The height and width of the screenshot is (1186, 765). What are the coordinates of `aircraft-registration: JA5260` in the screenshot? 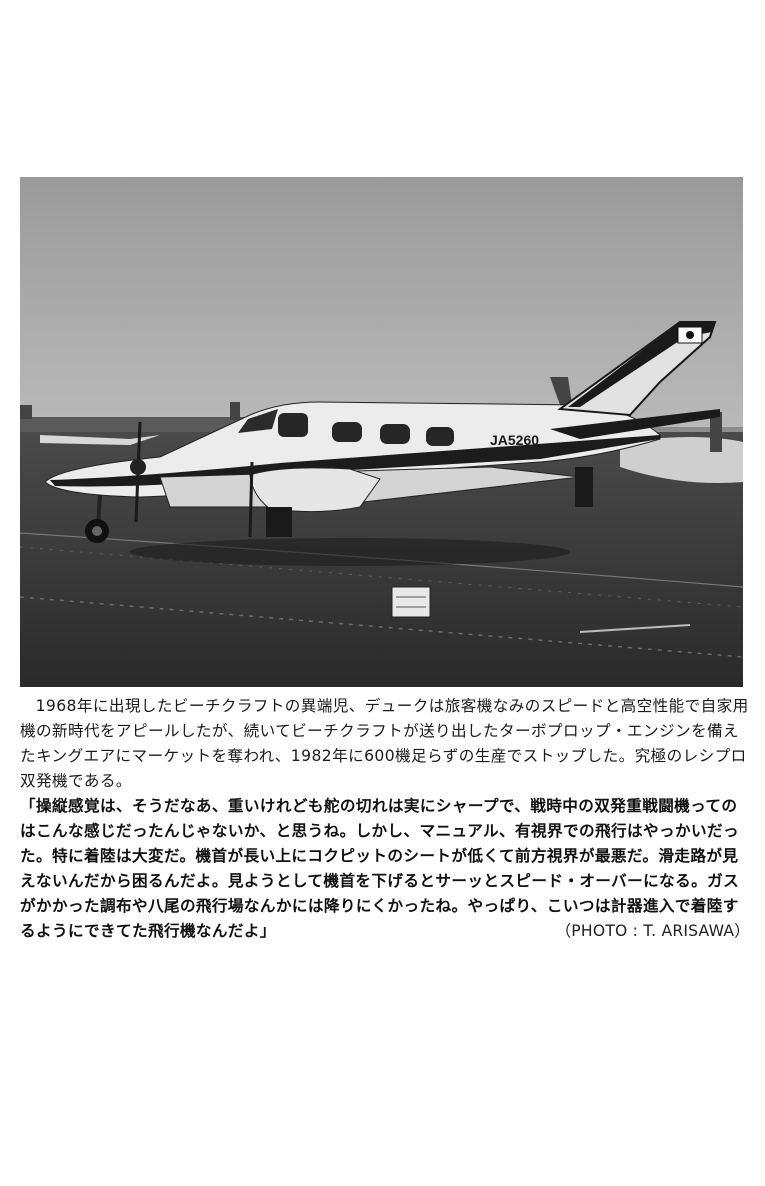 It's located at (514, 440).